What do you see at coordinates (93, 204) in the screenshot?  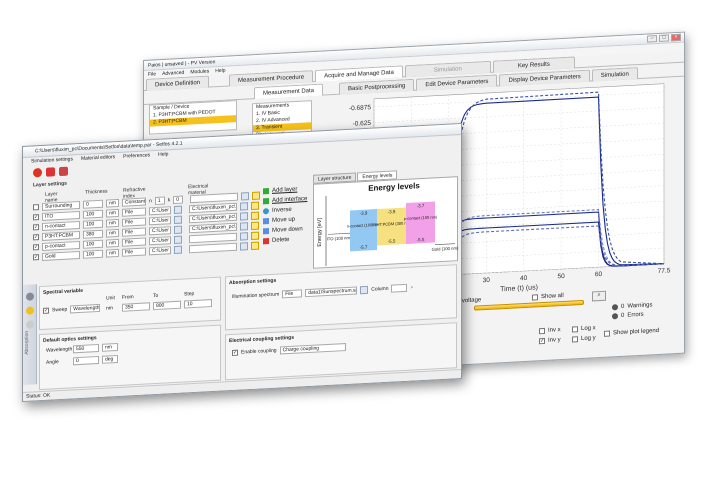 I see `layer-thickness-input: 0` at bounding box center [93, 204].